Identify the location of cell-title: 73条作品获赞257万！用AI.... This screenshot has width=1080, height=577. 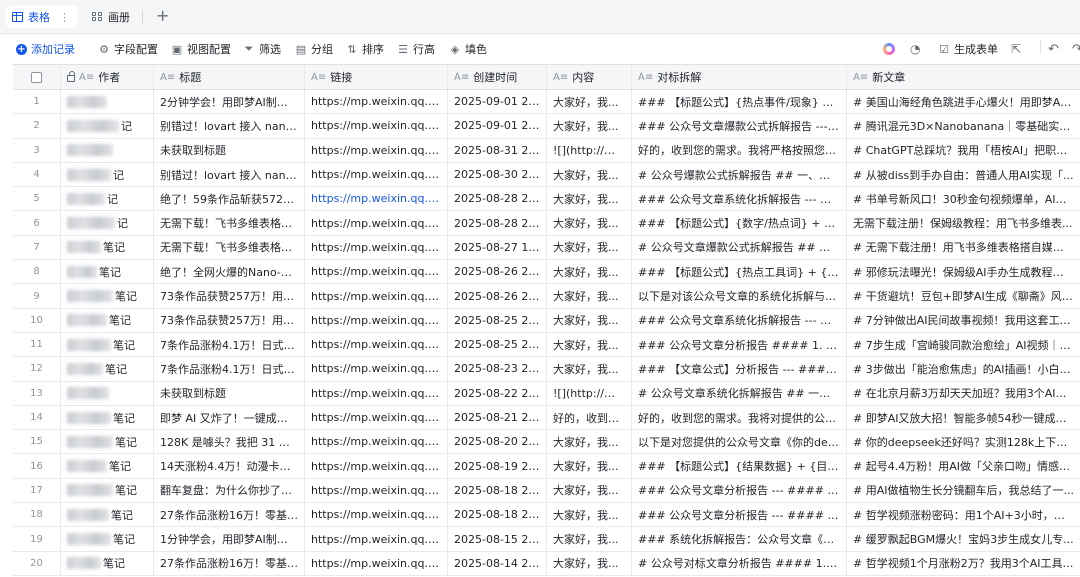
(229, 296).